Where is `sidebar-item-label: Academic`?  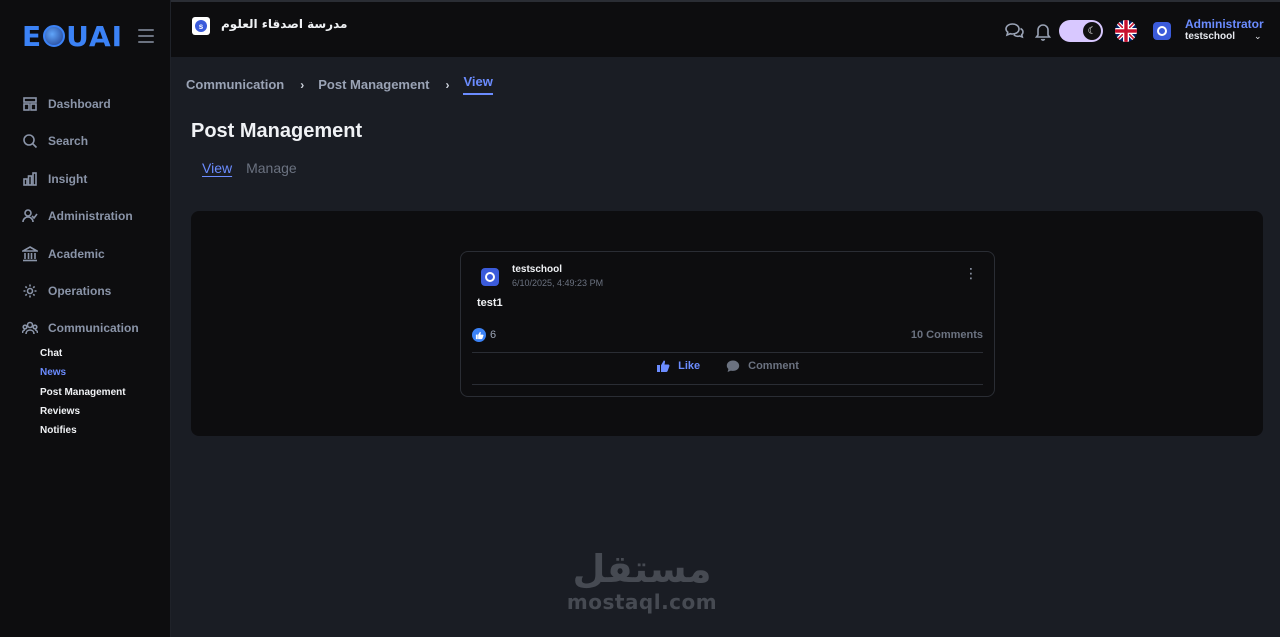
sidebar-item-label: Academic is located at coordinates (76, 254).